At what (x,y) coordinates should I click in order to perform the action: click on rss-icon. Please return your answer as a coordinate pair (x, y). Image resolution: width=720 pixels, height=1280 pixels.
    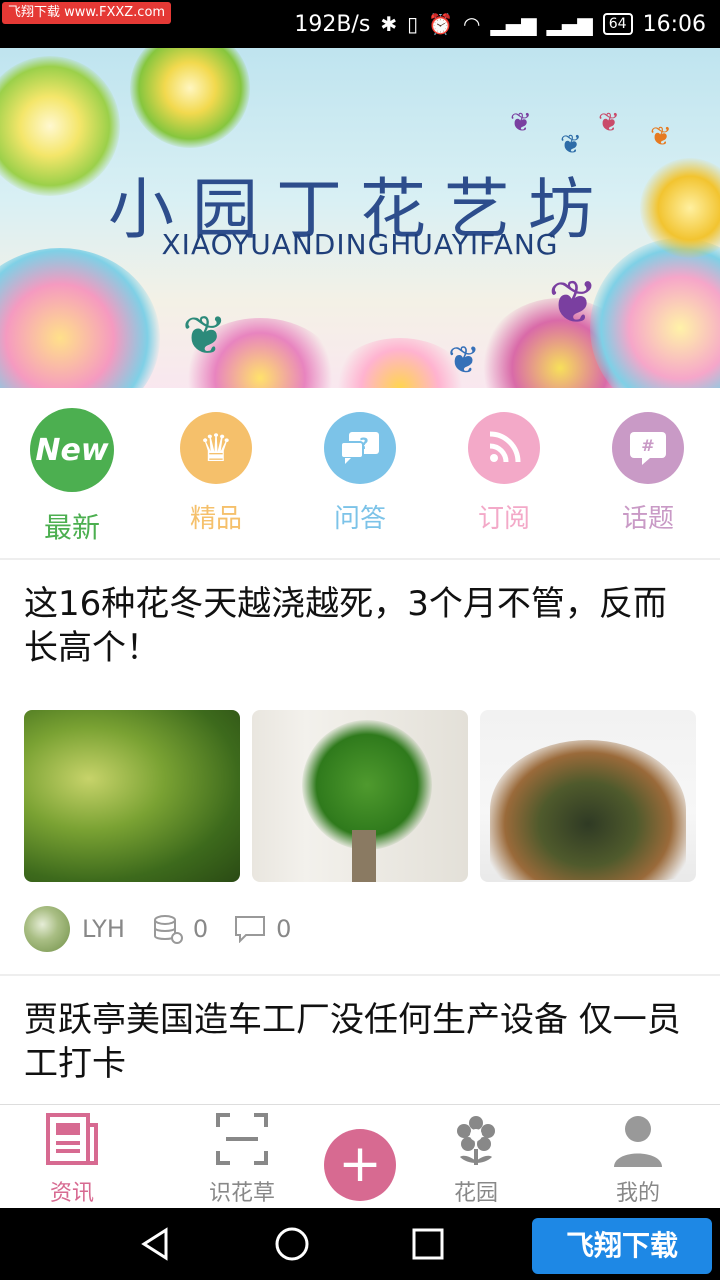
    Looking at the image, I should click on (504, 448).